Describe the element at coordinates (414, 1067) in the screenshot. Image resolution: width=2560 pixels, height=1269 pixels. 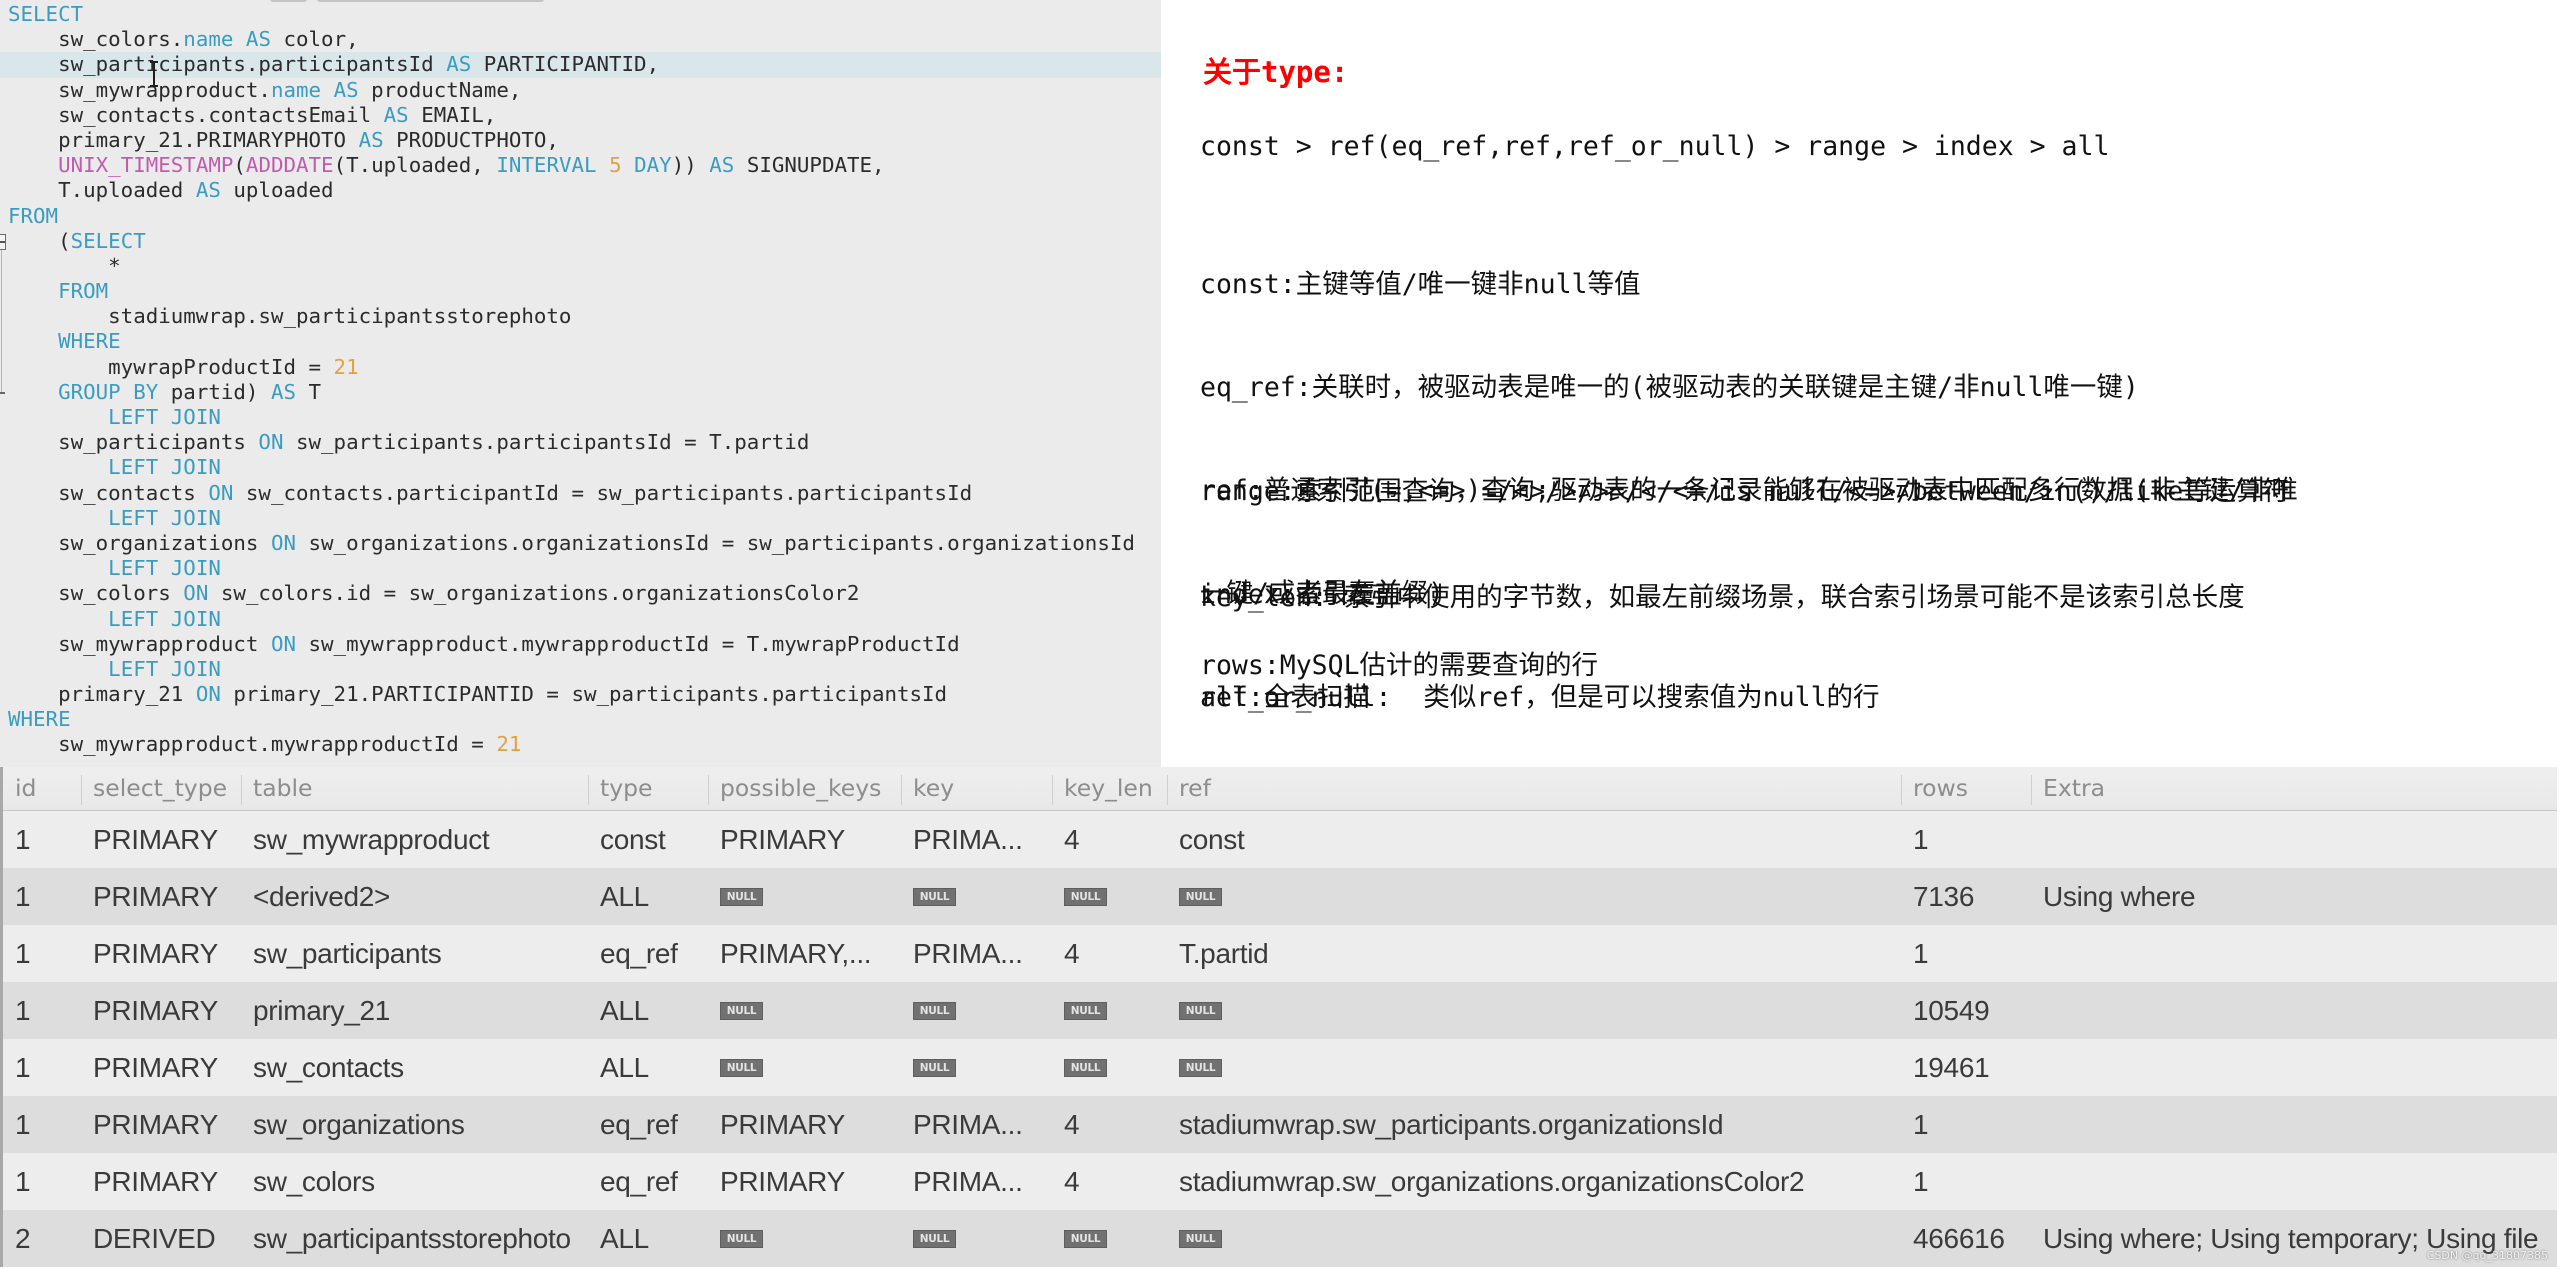
I see `cell-table: sw_contacts` at that location.